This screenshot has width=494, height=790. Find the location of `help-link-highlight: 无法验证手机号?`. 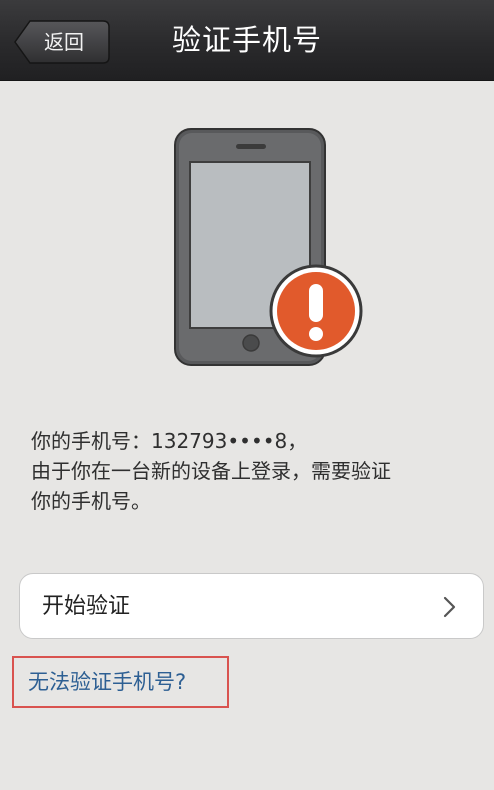

help-link-highlight: 无法验证手机号? is located at coordinates (120, 682).